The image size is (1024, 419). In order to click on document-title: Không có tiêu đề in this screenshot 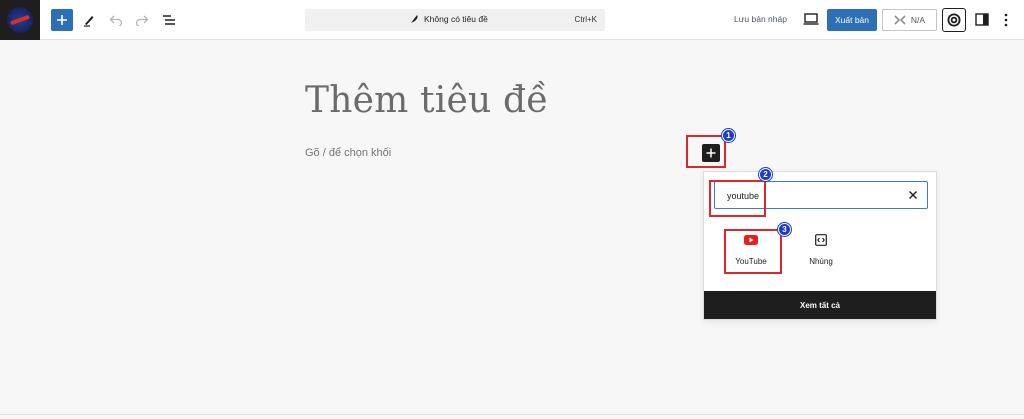, I will do `click(456, 19)`.